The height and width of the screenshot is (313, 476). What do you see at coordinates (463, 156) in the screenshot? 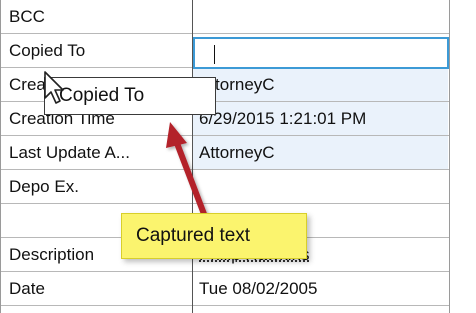
I see `grid-right-margin` at bounding box center [463, 156].